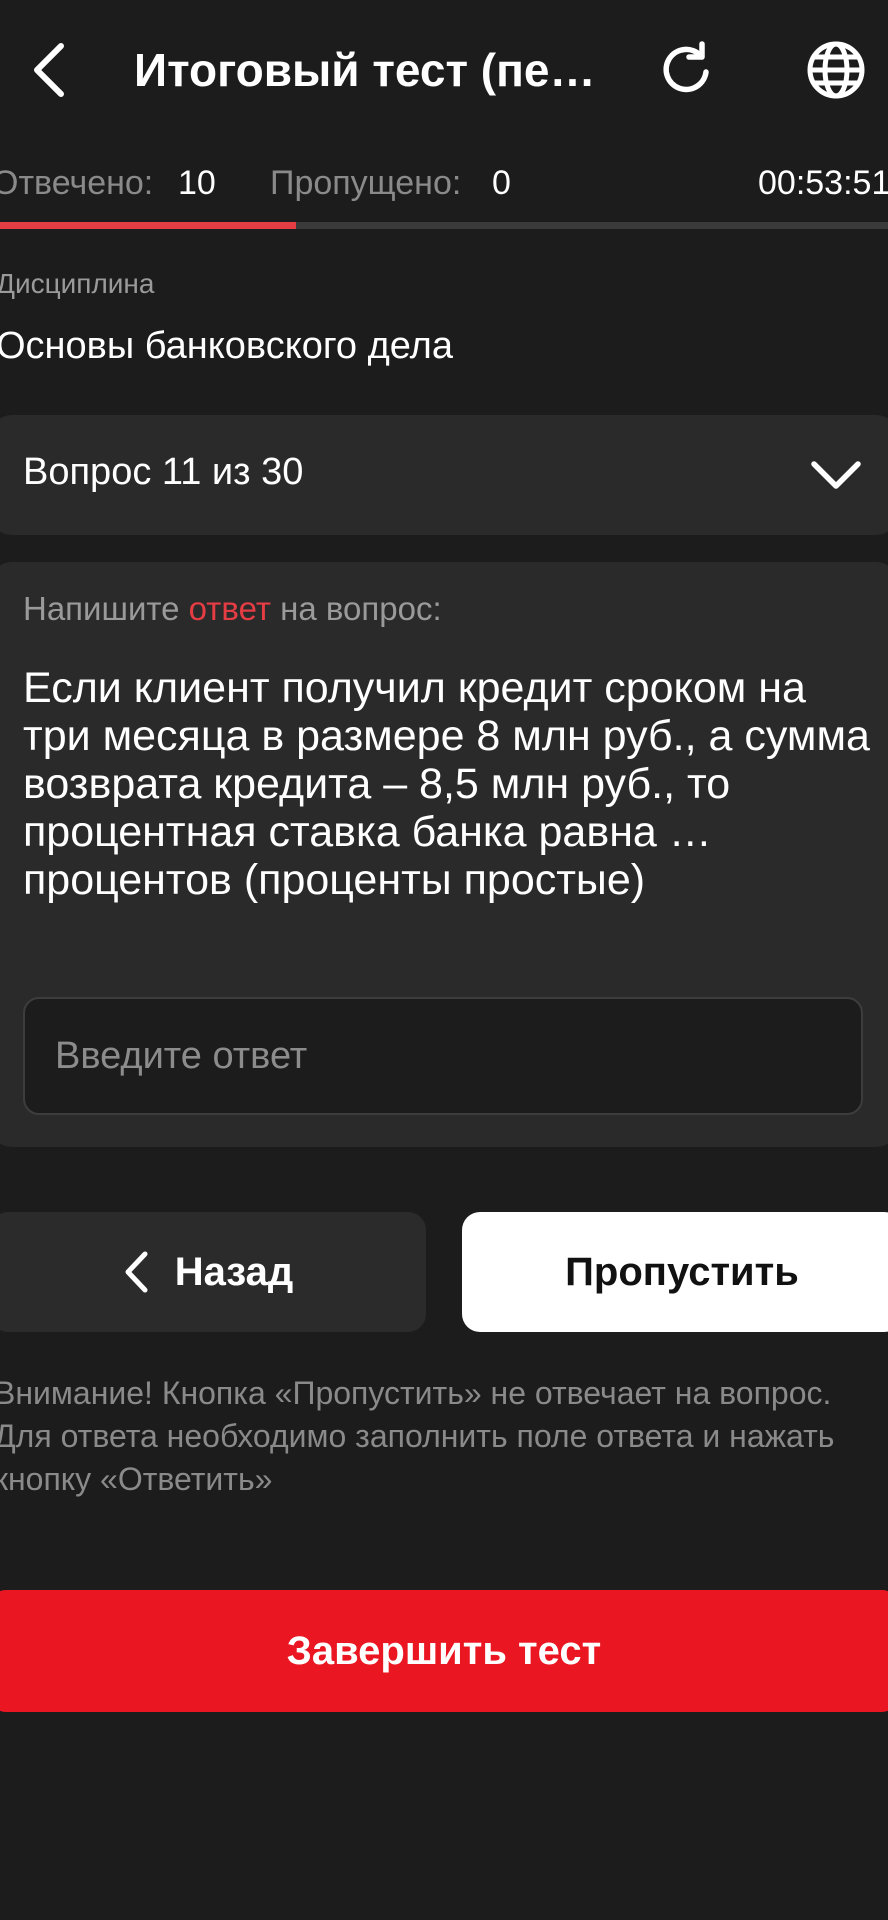  I want to click on finish-test-button: Завершить тест, so click(444, 1651).